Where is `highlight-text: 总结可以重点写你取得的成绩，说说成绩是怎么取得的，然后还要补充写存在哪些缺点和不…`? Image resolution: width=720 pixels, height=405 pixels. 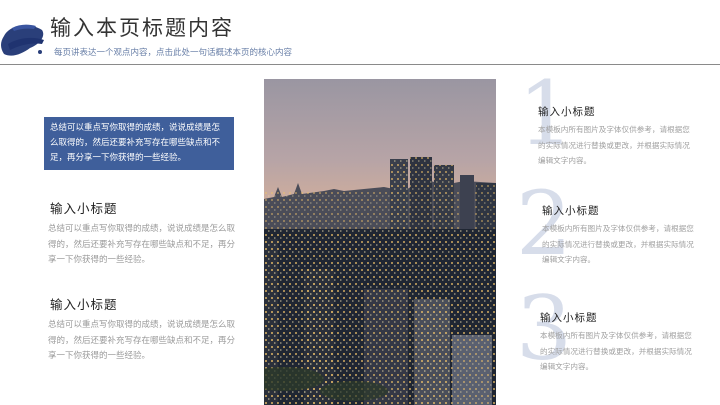
highlight-text: 总结可以重点写你取得的成绩，说说成绩是怎么取得的，然后还要补充写存在哪些缺点和不… is located at coordinates (135, 143).